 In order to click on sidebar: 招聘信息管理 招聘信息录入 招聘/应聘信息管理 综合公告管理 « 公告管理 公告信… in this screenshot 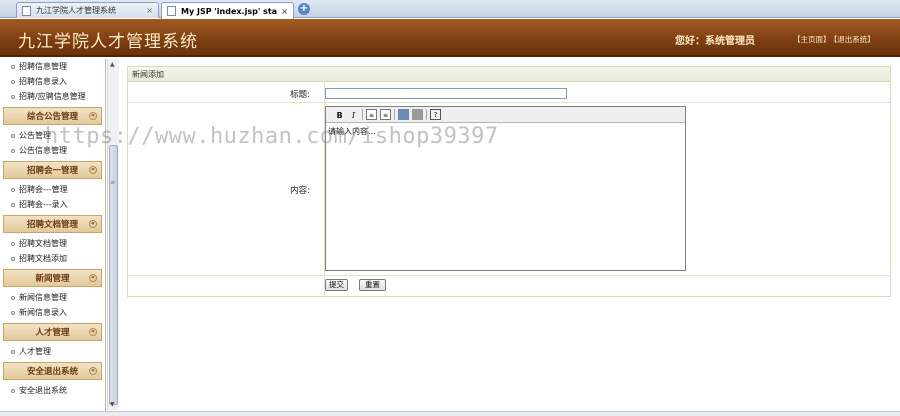, I will do `click(53, 237)`.